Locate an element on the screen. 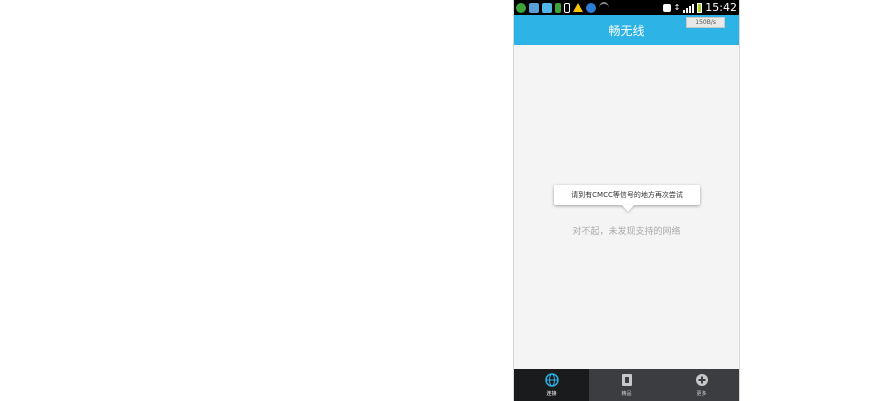 This screenshot has width=893, height=401. title-bar: 畅无线 150B/s is located at coordinates (626, 30).